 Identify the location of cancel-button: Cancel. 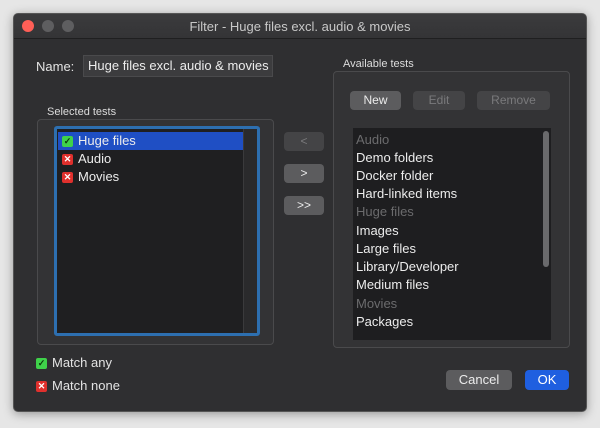
(479, 380).